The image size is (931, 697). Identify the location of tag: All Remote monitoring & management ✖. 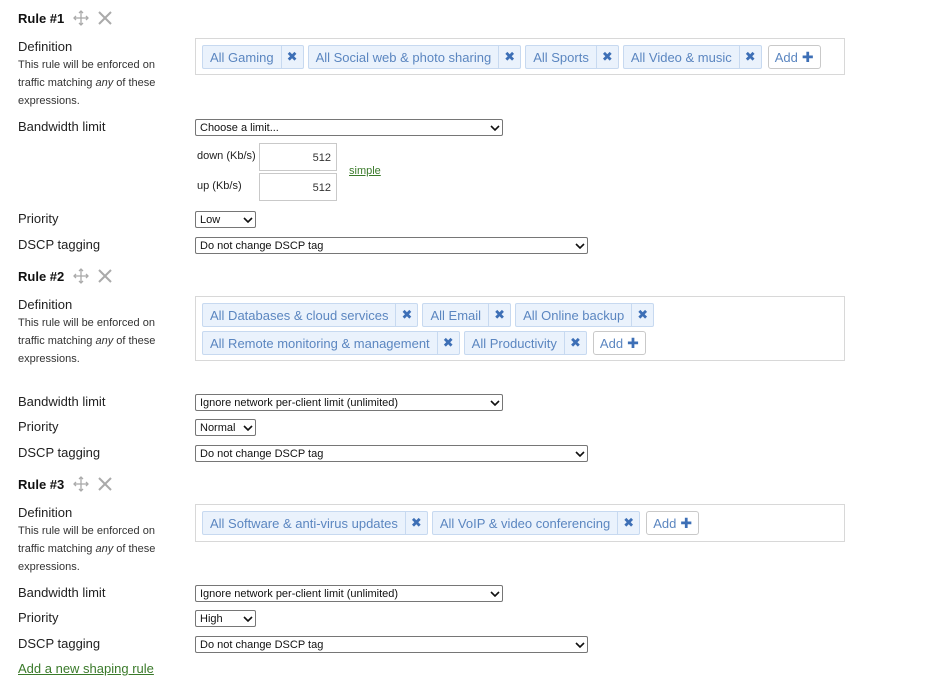
(331, 343).